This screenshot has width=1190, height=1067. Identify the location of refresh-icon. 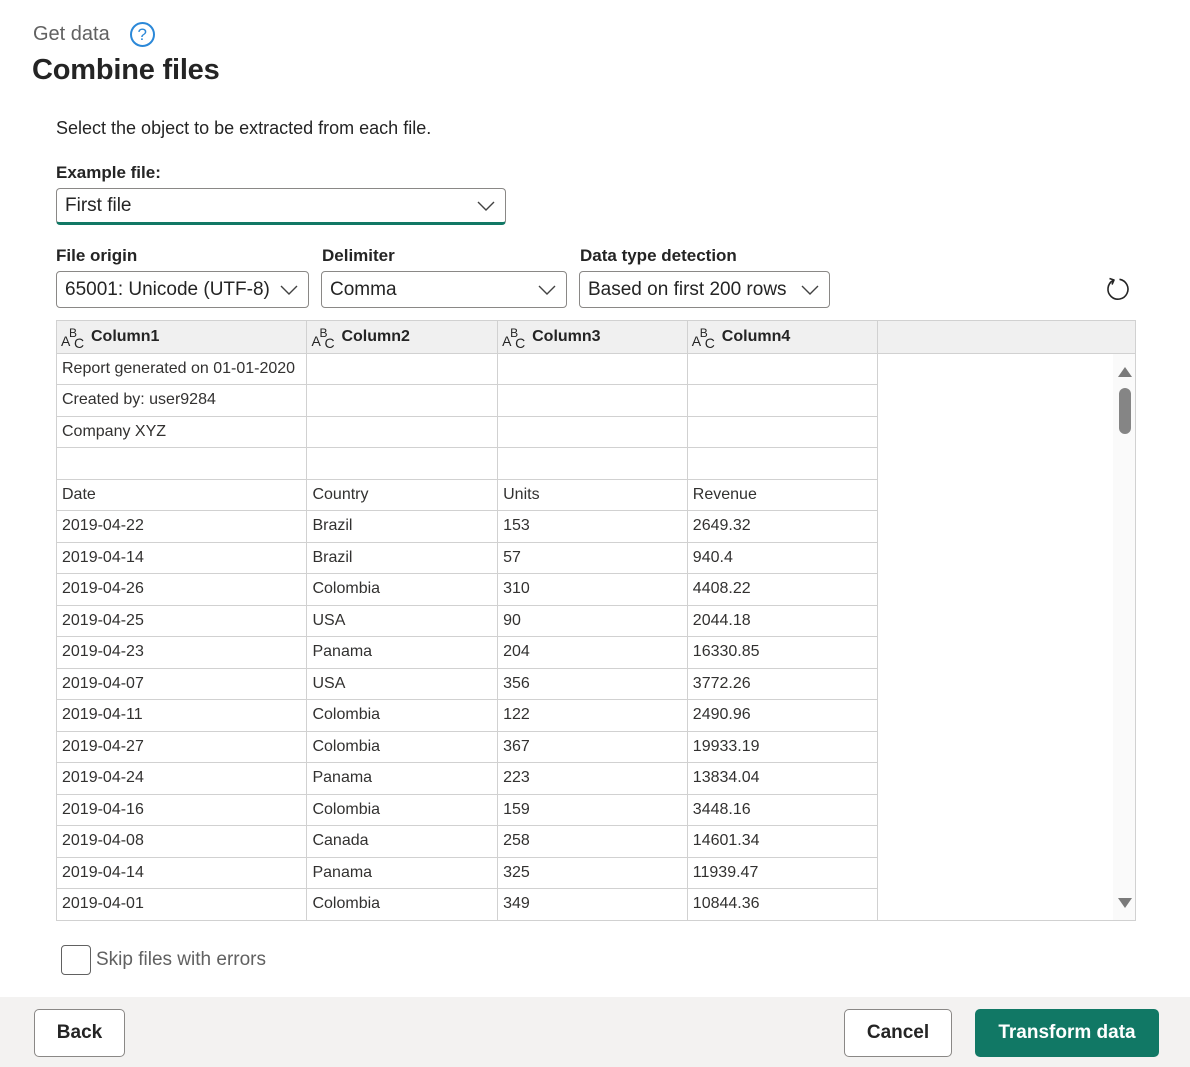
(1117, 289).